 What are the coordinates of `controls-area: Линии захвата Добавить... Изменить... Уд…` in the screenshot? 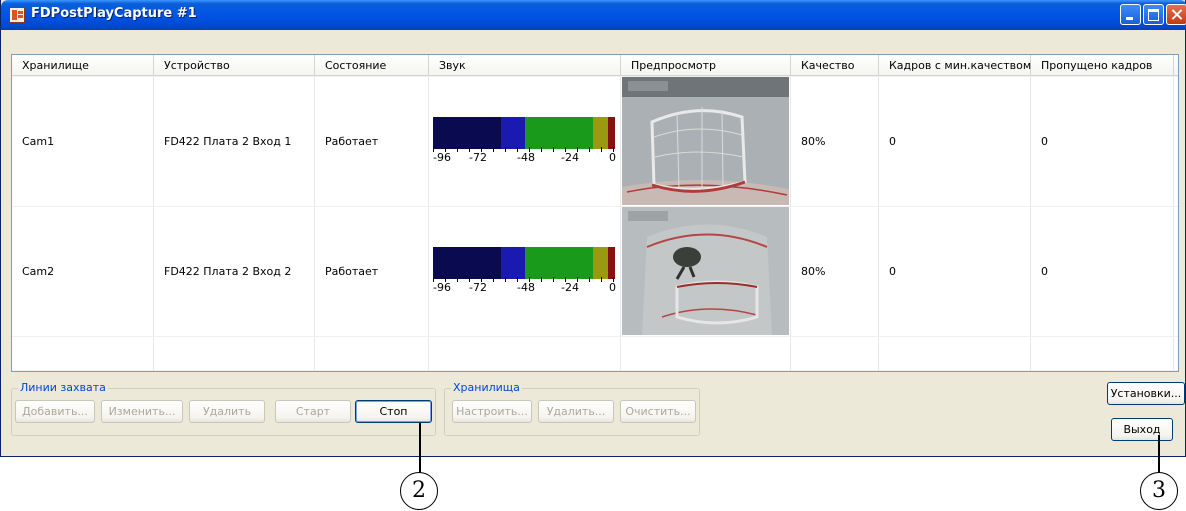 It's located at (598, 415).